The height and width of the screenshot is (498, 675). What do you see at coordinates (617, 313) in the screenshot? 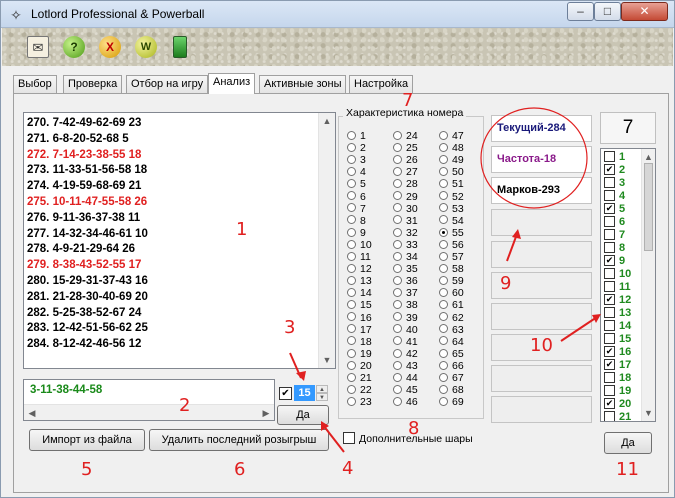
I see `number-check-item: 13` at bounding box center [617, 313].